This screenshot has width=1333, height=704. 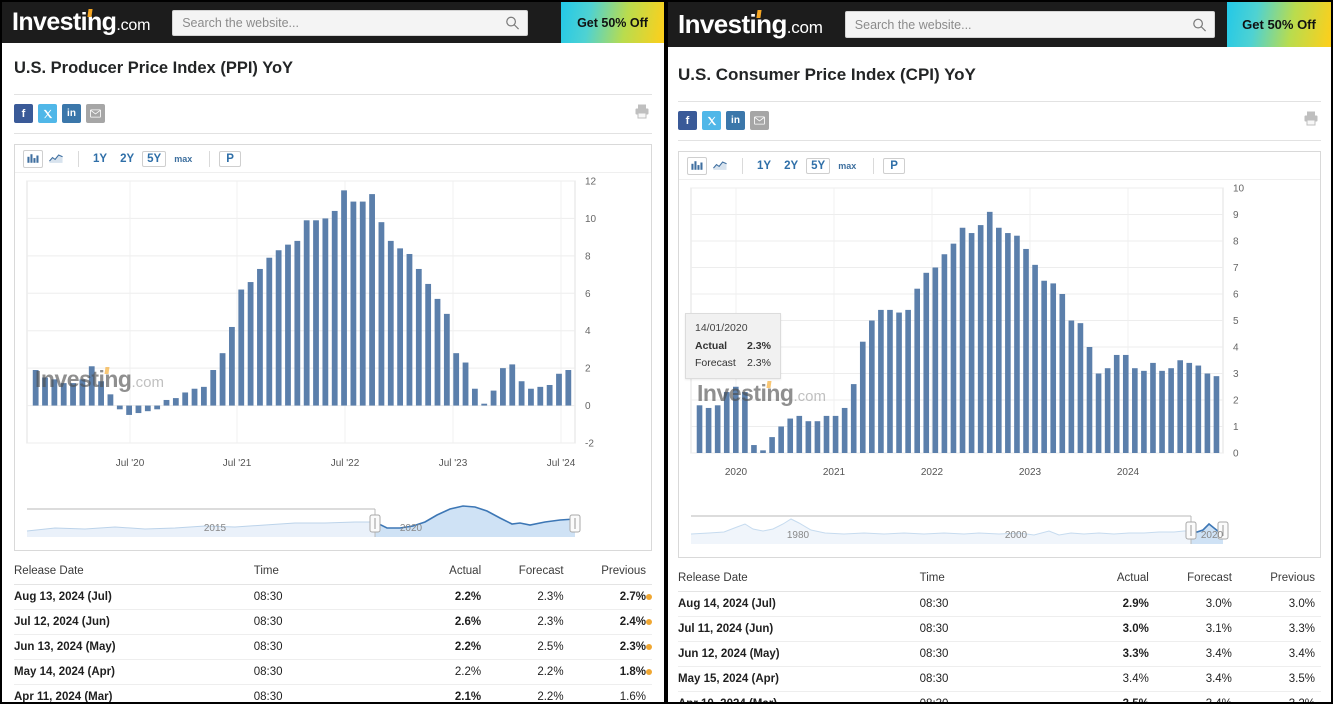 I want to click on investing-logo-right: Investing .com, so click(x=750, y=24).